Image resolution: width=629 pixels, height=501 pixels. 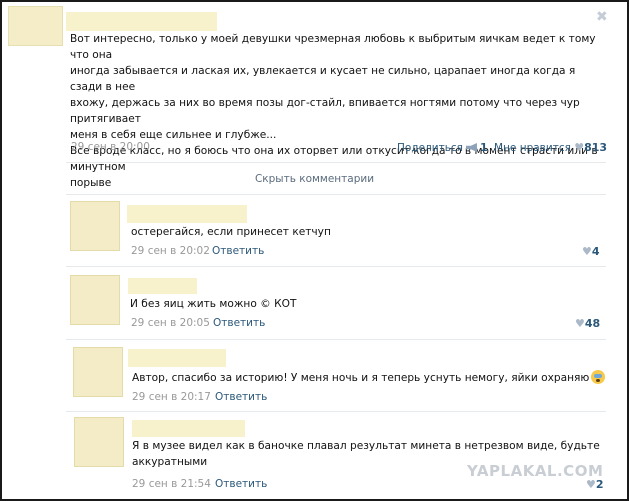 What do you see at coordinates (314, 179) in the screenshot?
I see `hide-comments-link: Скрыть комментарии` at bounding box center [314, 179].